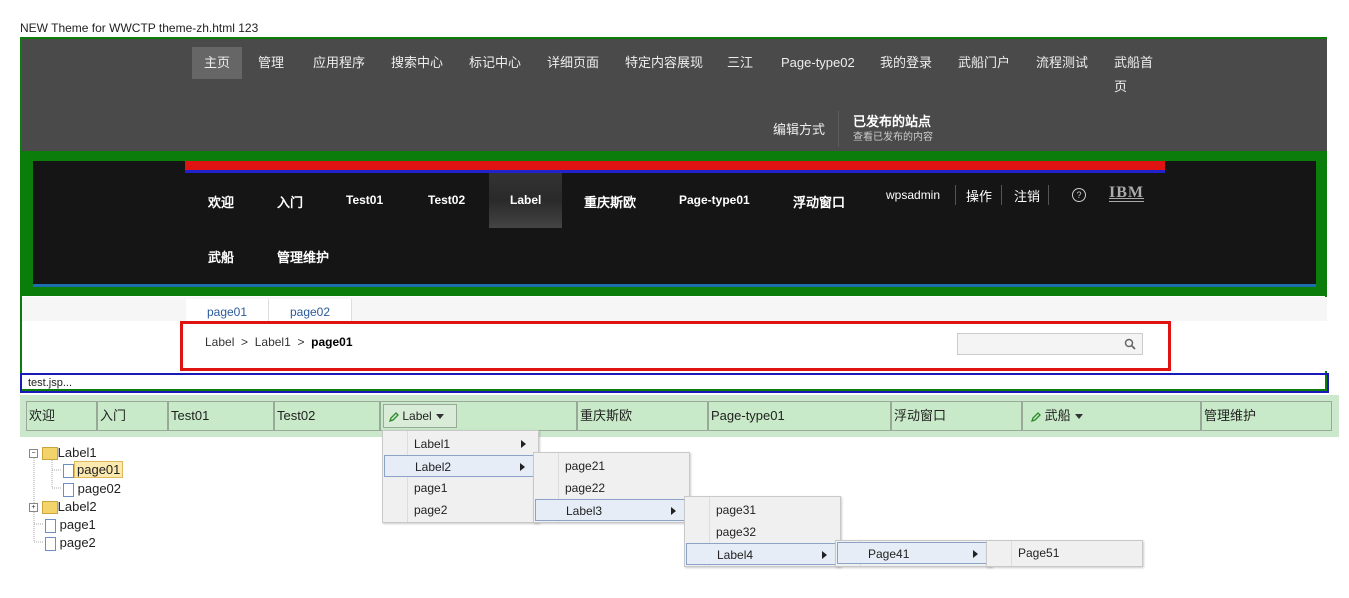 This screenshot has width=1349, height=598. Describe the element at coordinates (99, 488) in the screenshot. I see `tree-node-label: page02` at that location.